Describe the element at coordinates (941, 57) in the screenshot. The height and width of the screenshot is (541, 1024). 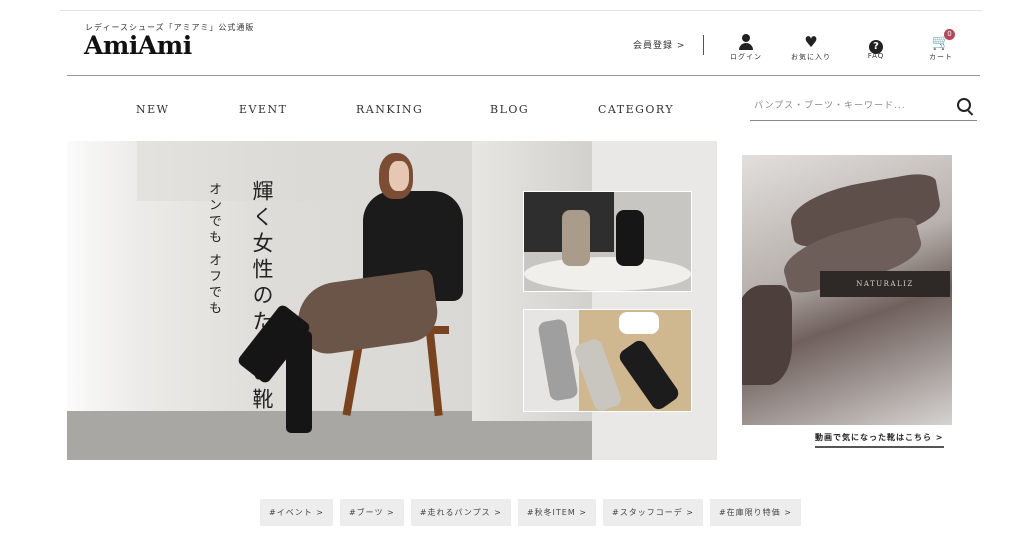
I see `cart-label: カート` at that location.